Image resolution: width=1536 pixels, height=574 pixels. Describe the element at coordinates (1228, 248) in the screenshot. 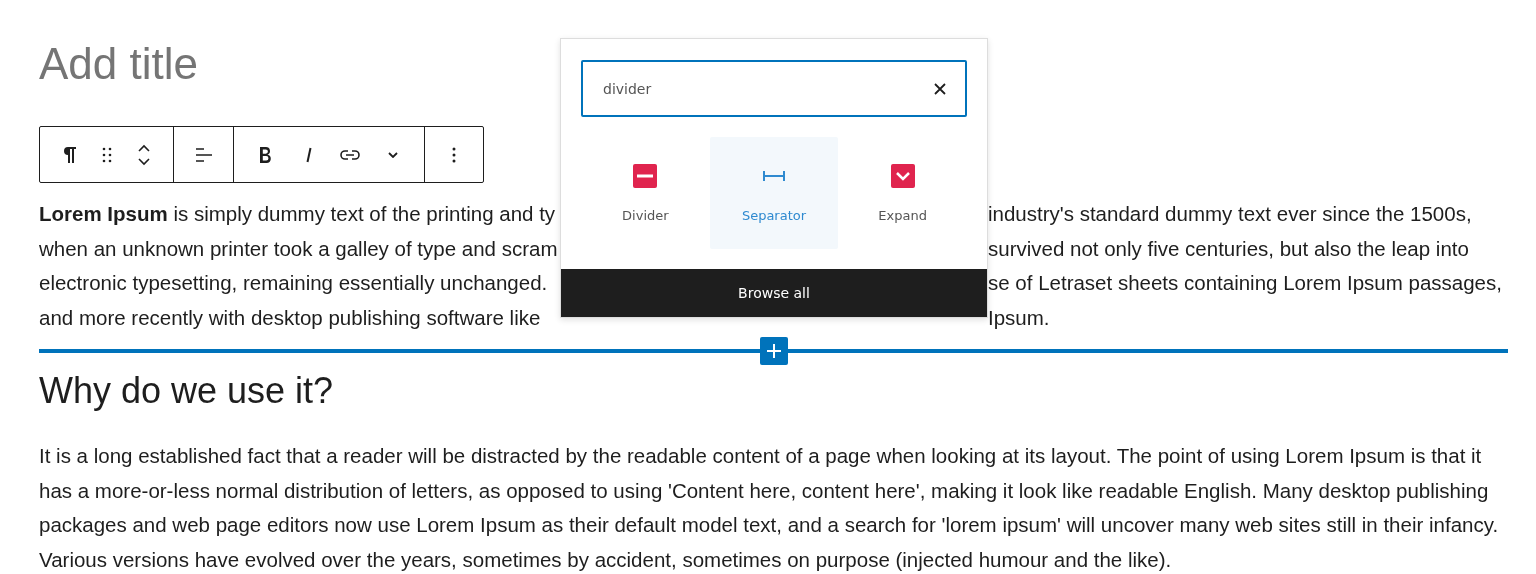

I see `paragraph-text: survived not only five centuries, but also the leap into` at that location.